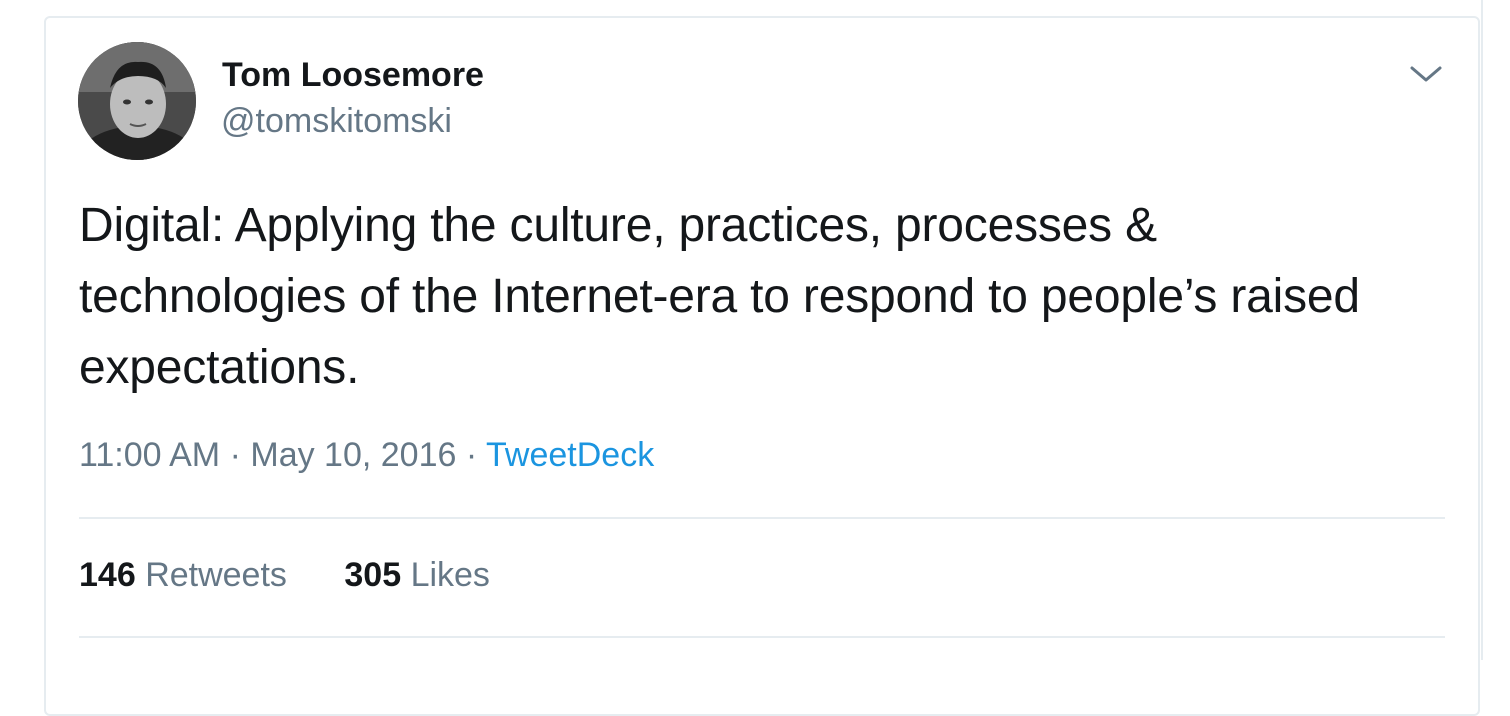 The height and width of the screenshot is (716, 1510). Describe the element at coordinates (353, 75) in the screenshot. I see `display-name: Tom Loosemore` at that location.